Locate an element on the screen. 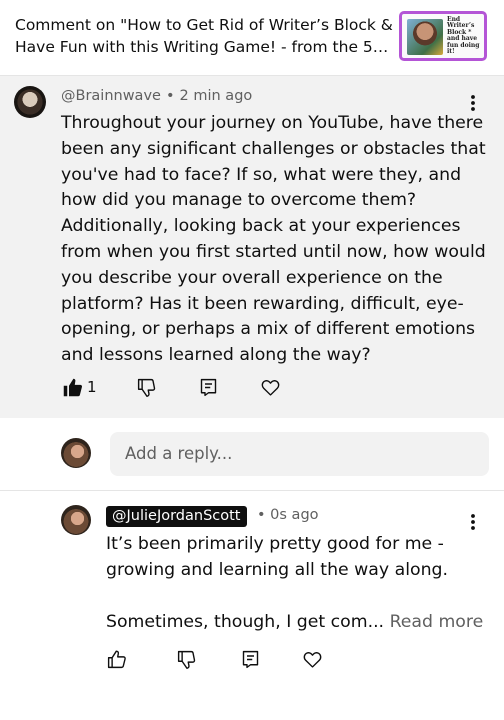  reply-actions is located at coordinates (214, 659).